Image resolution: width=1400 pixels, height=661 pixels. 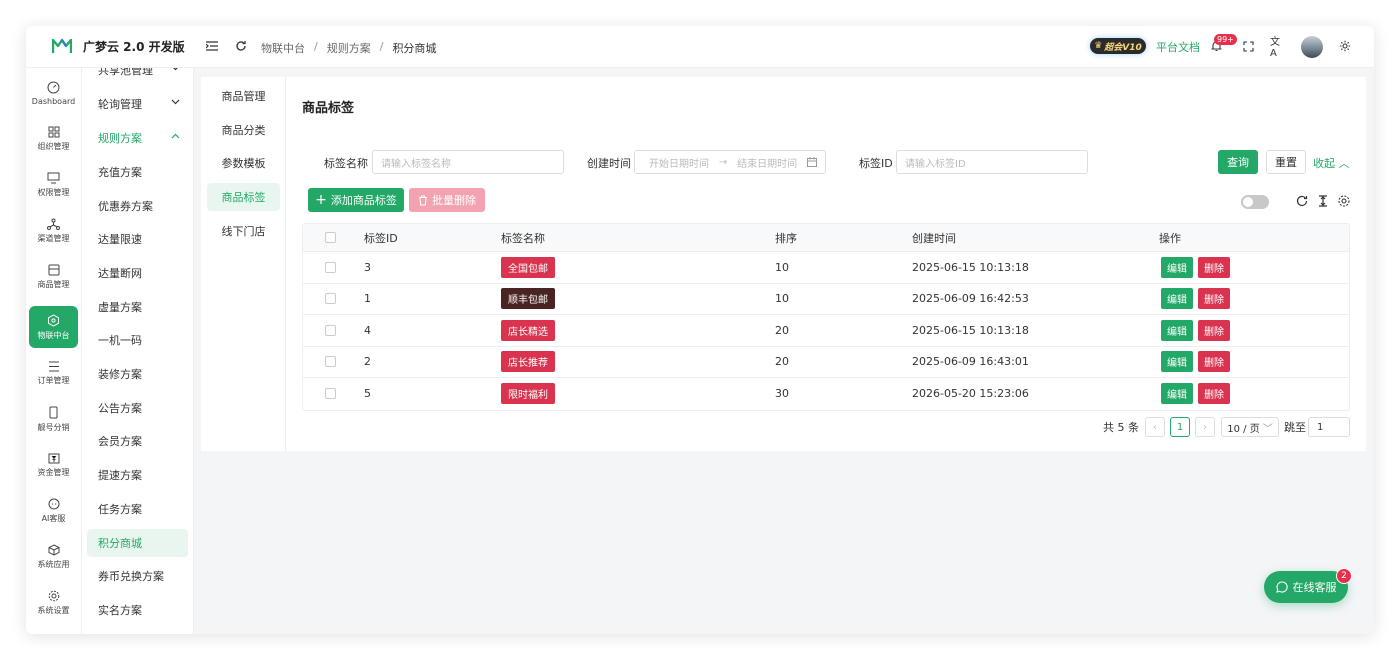 I want to click on created-time-cell: 2026-05-20 15:23:06, so click(x=970, y=394).